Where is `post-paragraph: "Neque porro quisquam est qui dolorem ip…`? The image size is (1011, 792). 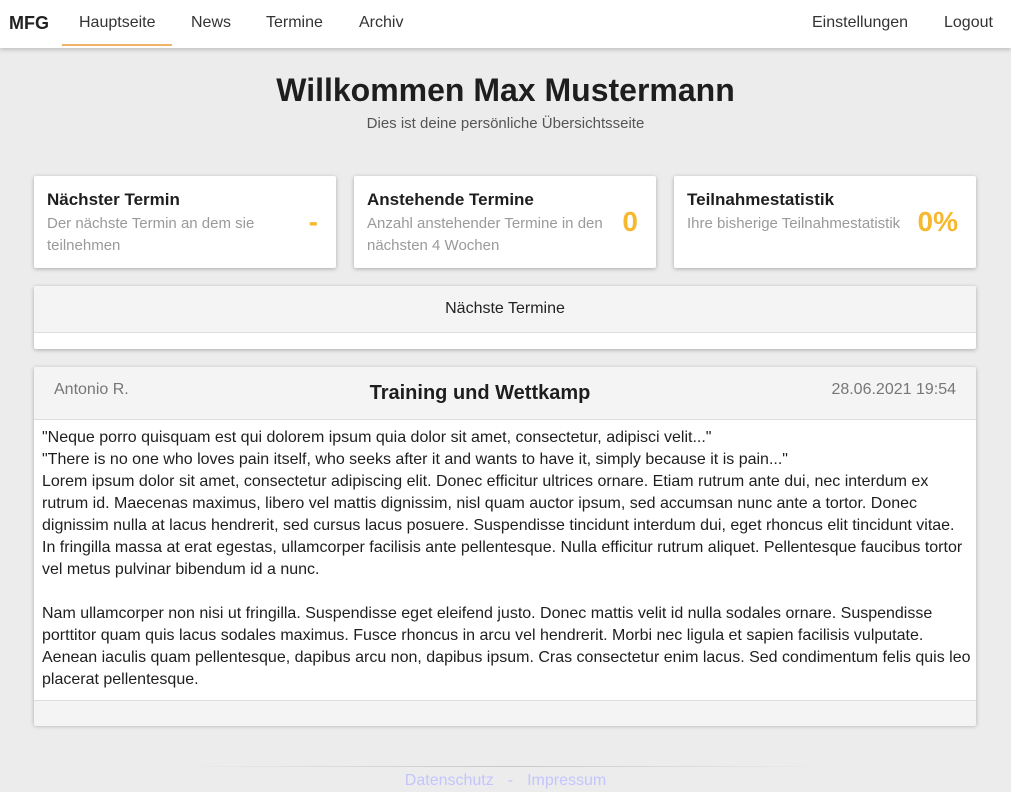 post-paragraph: "Neque porro quisquam est qui dolorem ip… is located at coordinates (377, 437).